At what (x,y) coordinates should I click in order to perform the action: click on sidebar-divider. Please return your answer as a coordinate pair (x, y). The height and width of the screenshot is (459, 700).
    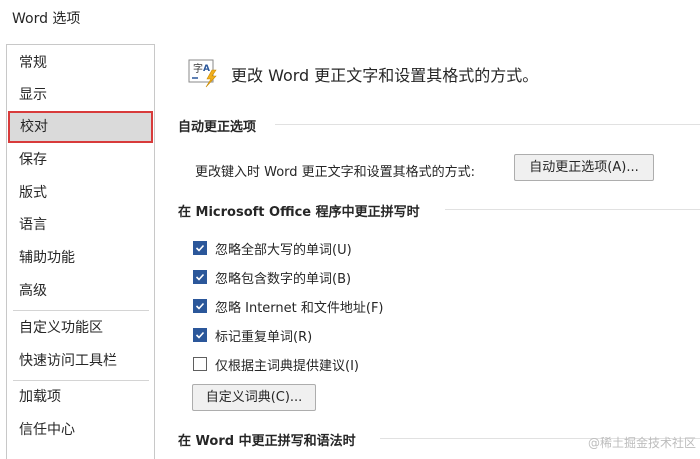
    Looking at the image, I should click on (81, 310).